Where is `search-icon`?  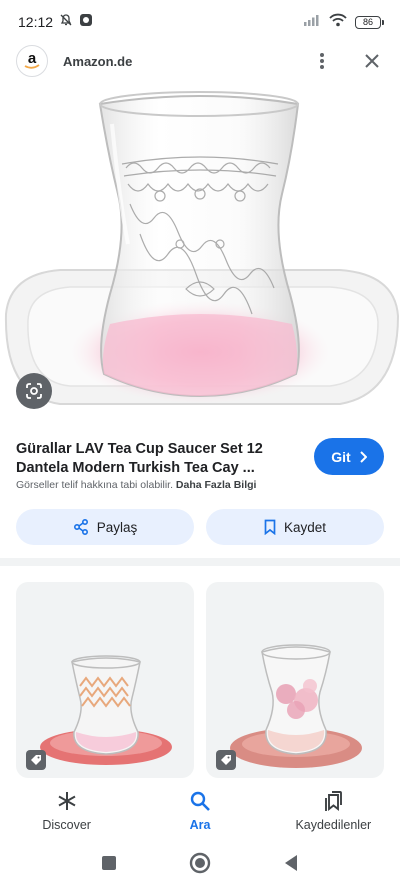
search-icon is located at coordinates (200, 801).